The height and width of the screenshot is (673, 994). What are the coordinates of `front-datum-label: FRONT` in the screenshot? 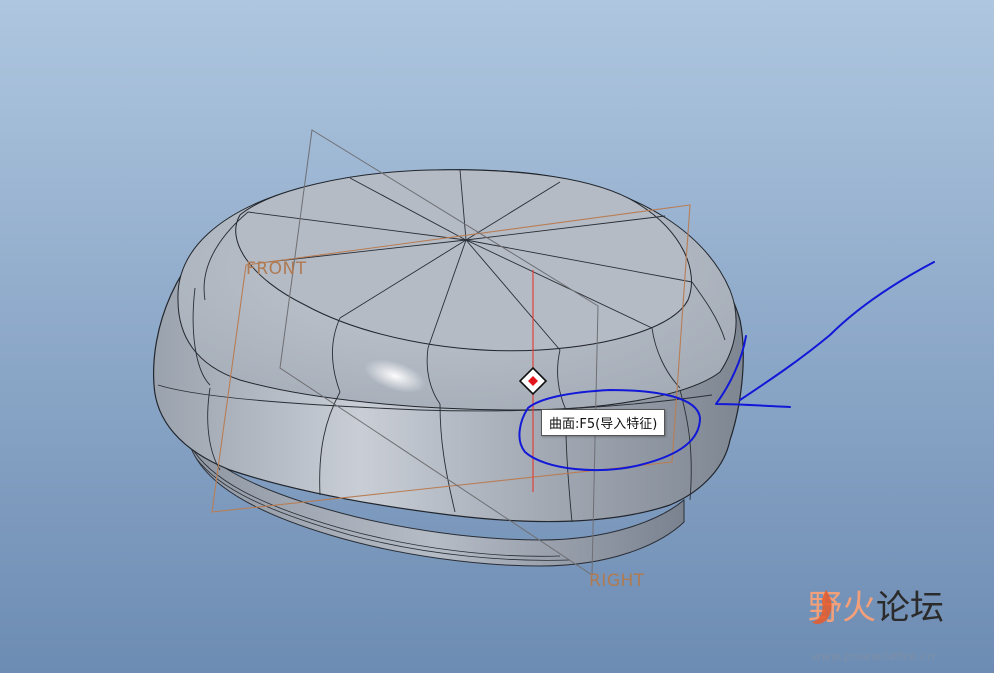 It's located at (276, 269).